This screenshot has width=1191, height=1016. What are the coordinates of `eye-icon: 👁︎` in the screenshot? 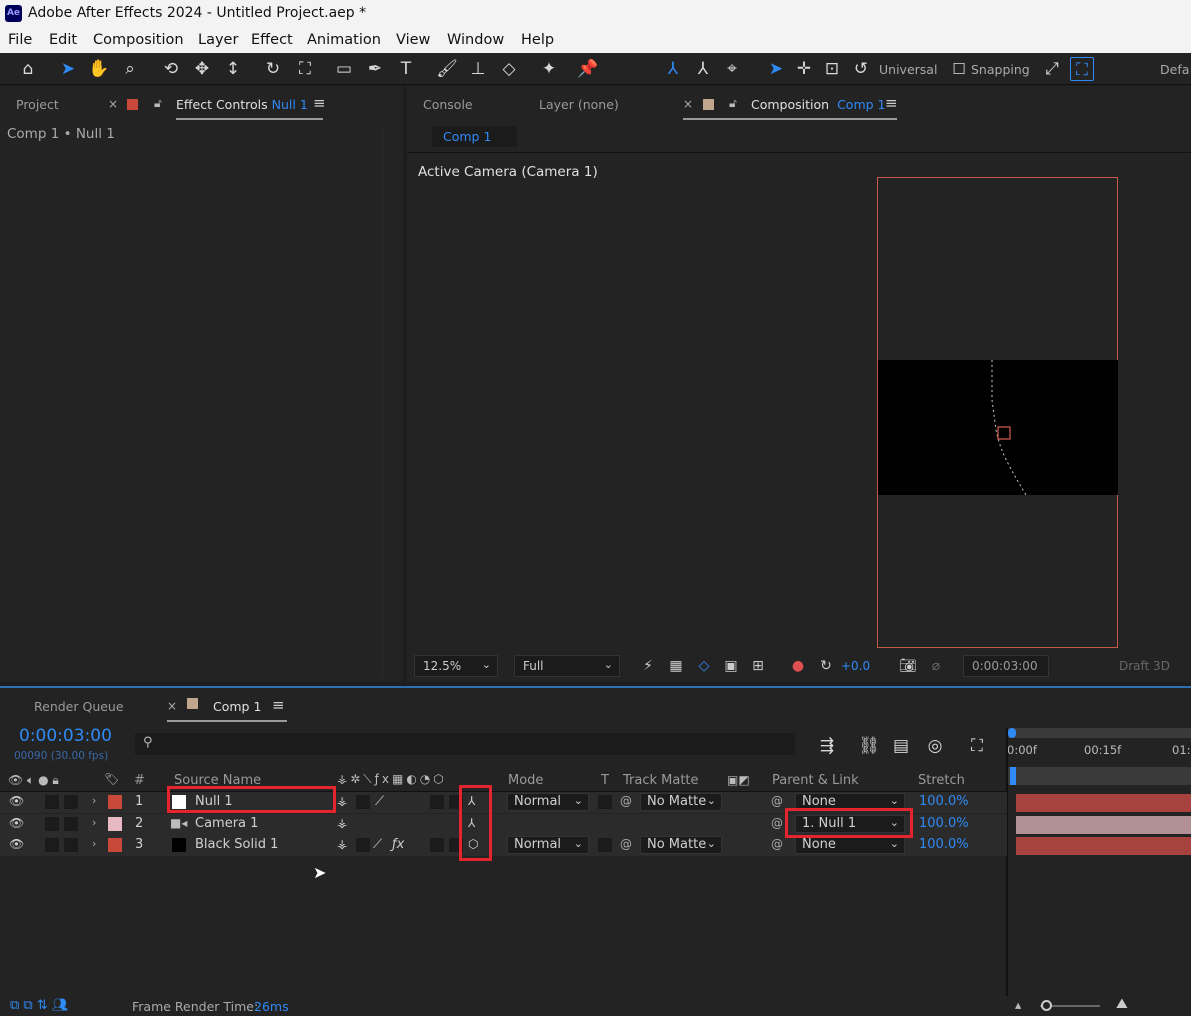 It's located at (16, 823).